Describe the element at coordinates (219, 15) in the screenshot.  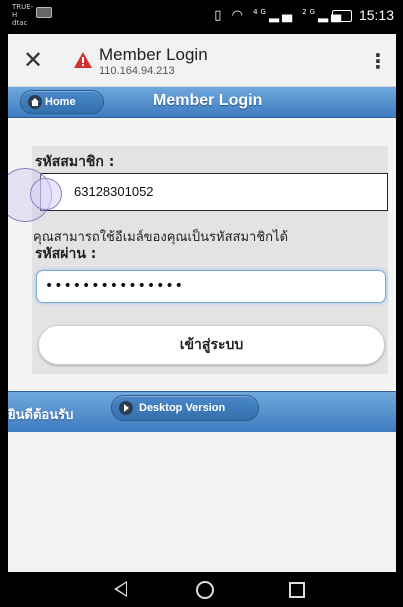
I see `vibrate-icon: ▯` at that location.